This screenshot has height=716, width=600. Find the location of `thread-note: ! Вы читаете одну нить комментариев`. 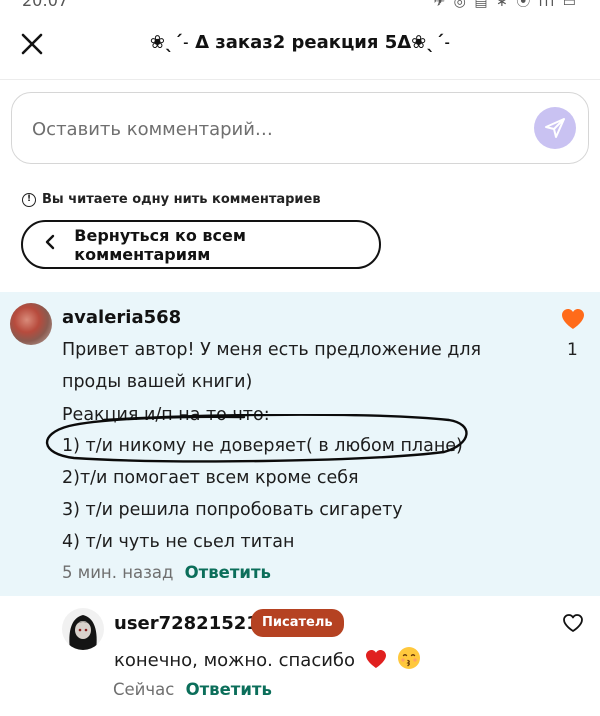

thread-note: ! Вы читаете одну нить комментариев is located at coordinates (171, 199).